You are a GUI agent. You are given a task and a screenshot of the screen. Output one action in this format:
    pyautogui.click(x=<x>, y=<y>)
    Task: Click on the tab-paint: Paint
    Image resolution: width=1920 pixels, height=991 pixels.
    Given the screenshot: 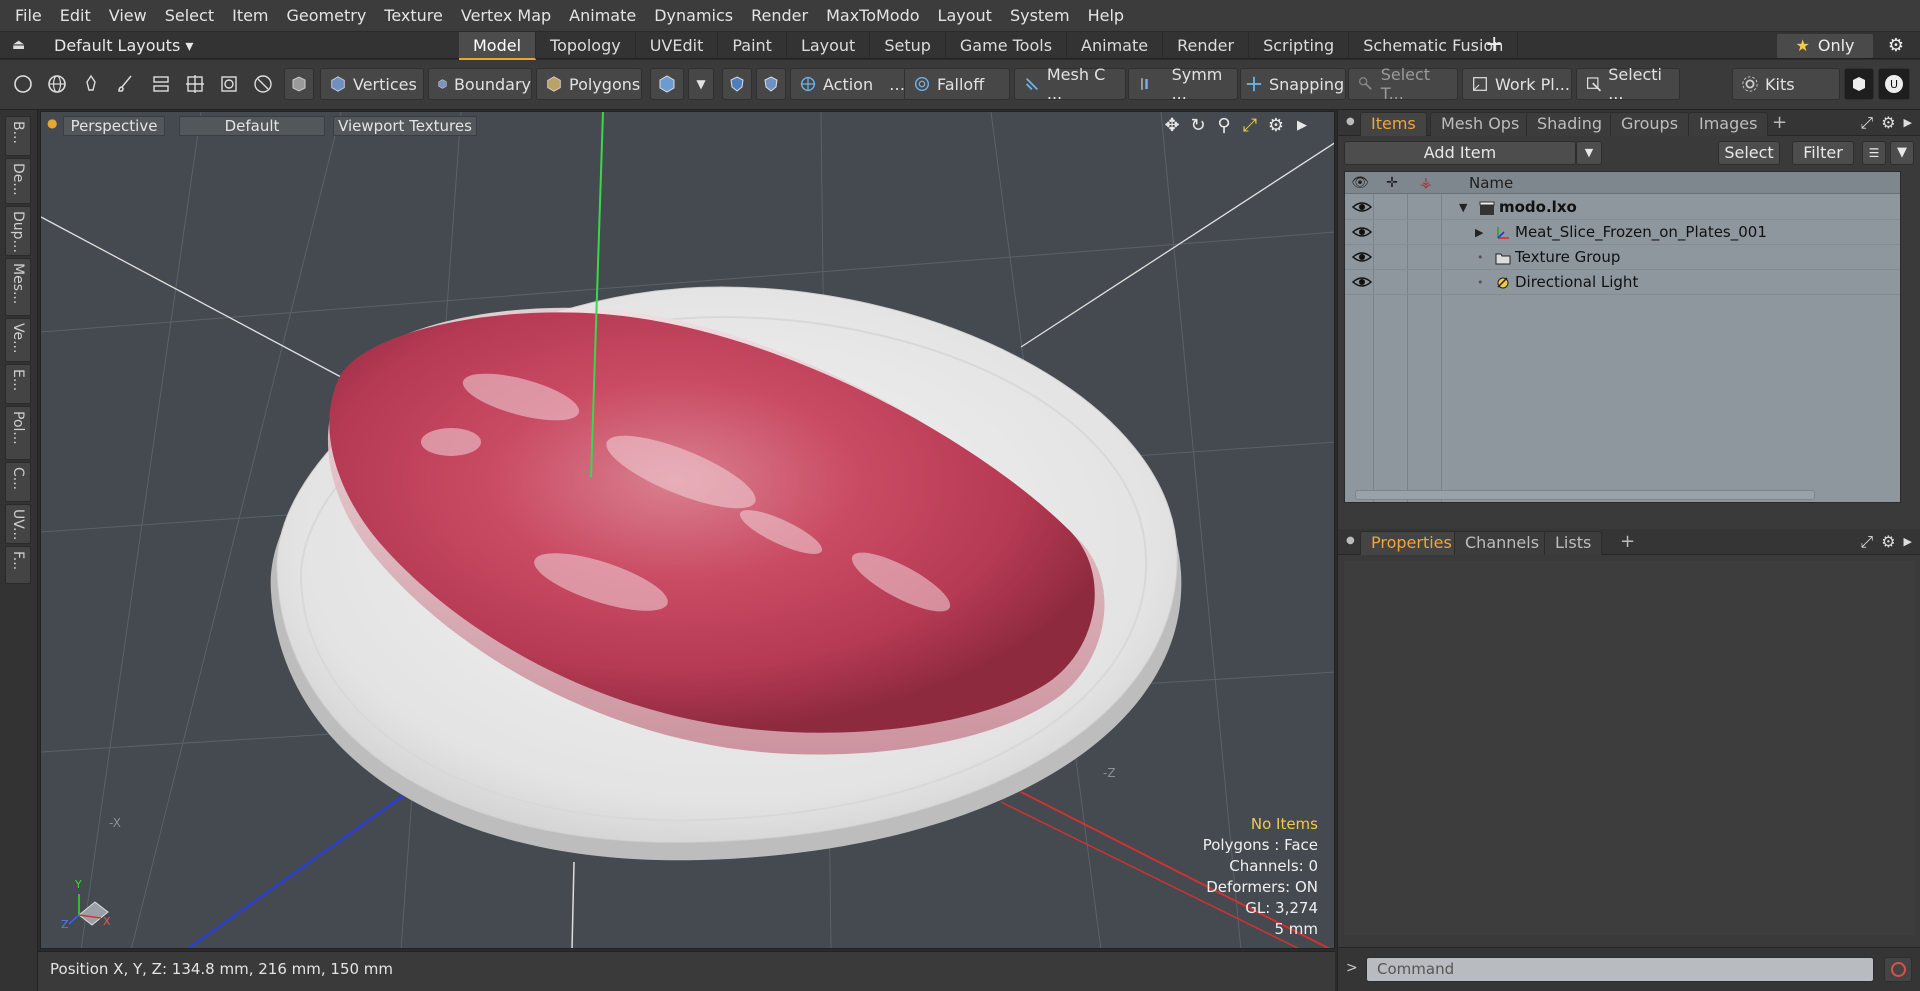 What is the action you would take?
    pyautogui.click(x=752, y=46)
    